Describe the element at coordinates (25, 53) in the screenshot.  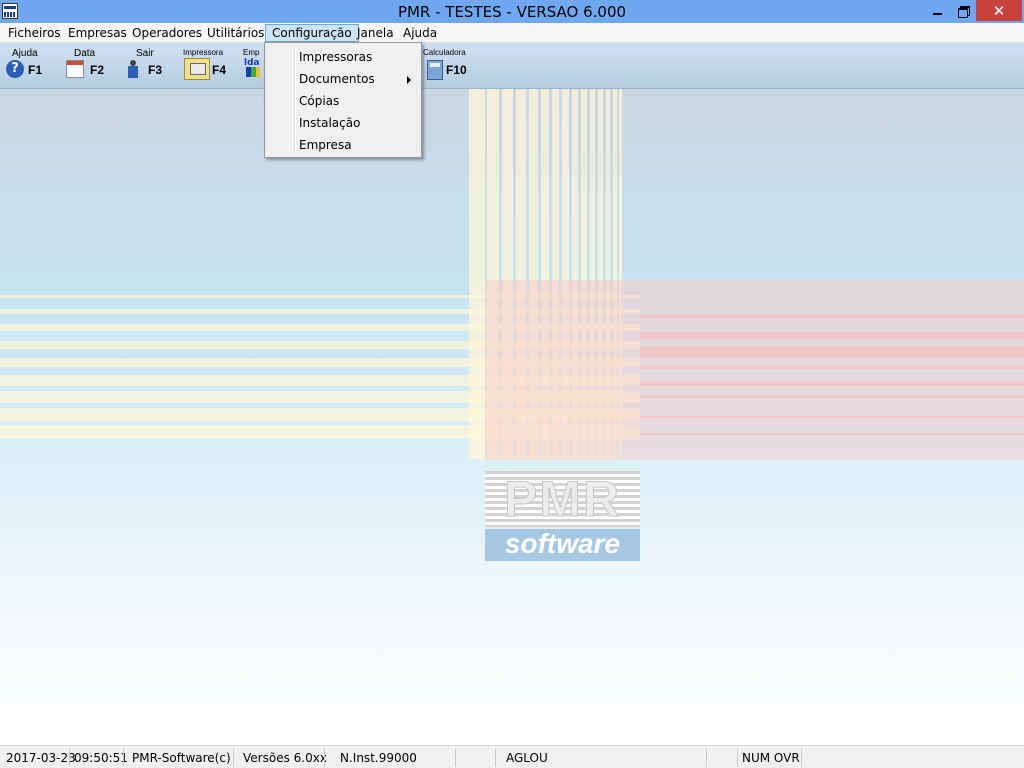
I see `help-label: Ajuda` at that location.